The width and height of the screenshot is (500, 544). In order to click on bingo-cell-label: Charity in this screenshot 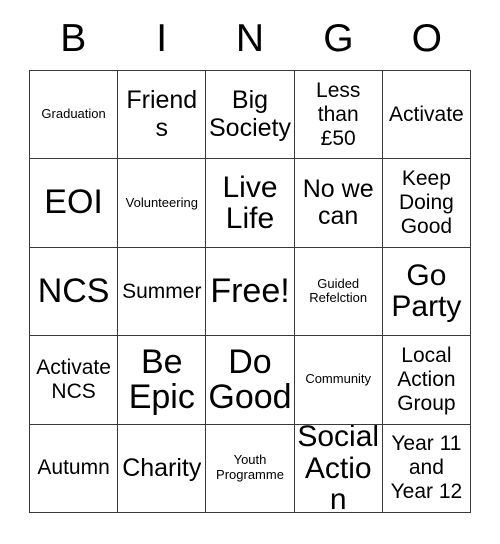, I will do `click(162, 467)`.